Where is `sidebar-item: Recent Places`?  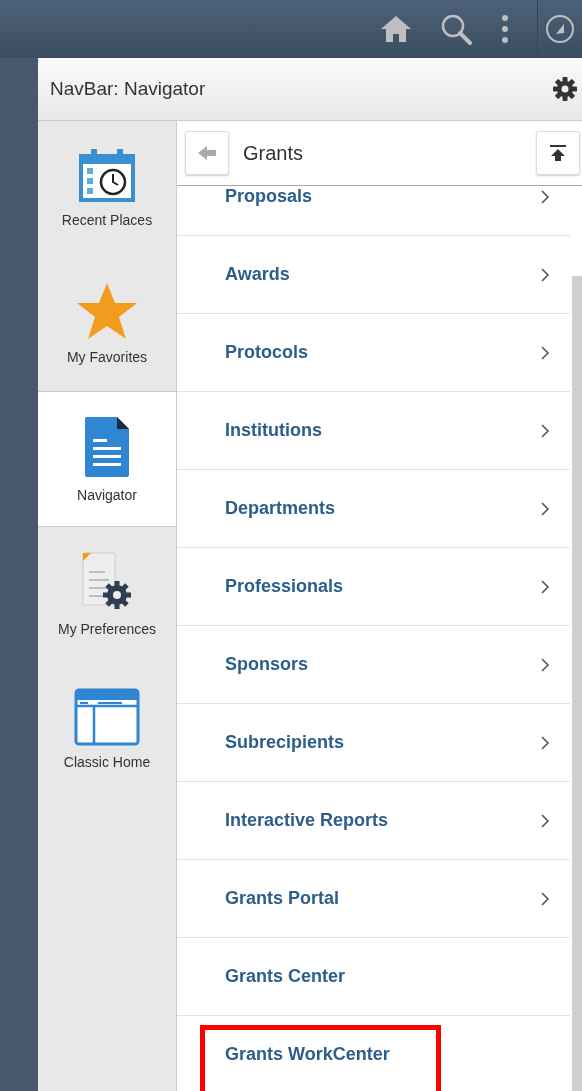 sidebar-item: Recent Places is located at coordinates (107, 188).